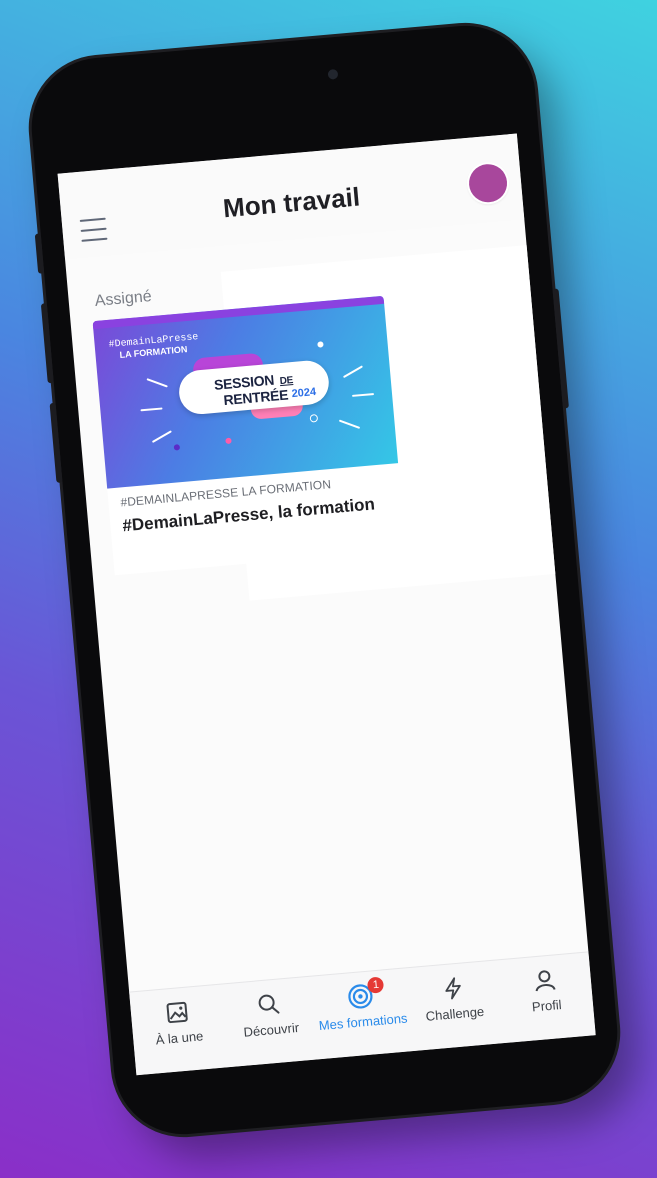 This screenshot has width=657, height=1178. What do you see at coordinates (547, 1005) in the screenshot?
I see `nav-label-profil: Profil` at bounding box center [547, 1005].